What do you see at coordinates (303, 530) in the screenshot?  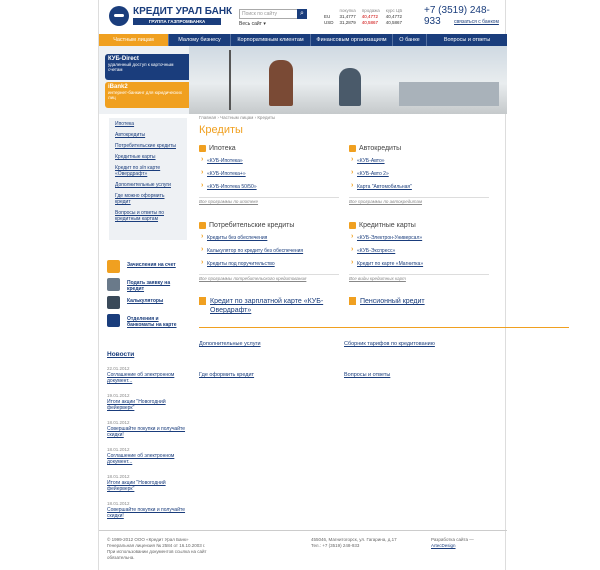 I see `footer-divider` at bounding box center [303, 530].